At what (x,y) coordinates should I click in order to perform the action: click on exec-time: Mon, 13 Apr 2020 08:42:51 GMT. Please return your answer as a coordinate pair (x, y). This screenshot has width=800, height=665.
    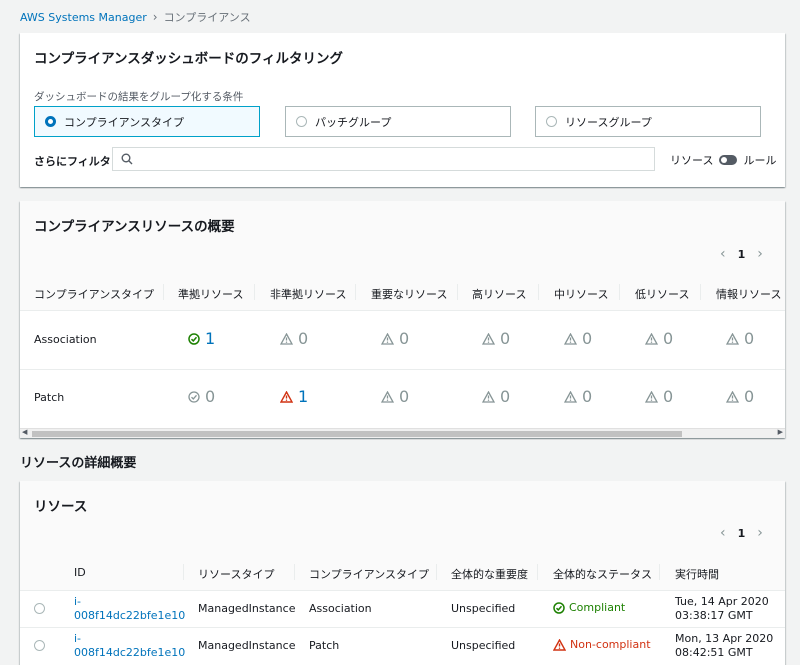
    Looking at the image, I should click on (724, 645).